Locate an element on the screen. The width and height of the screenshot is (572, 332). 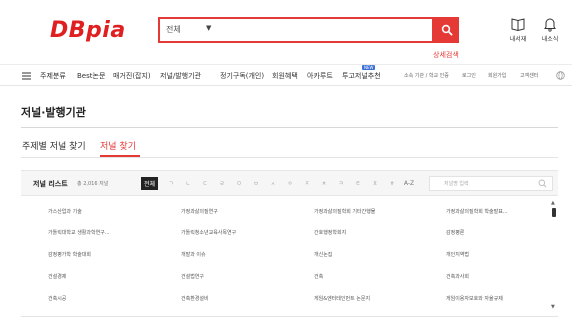
filter-all: 전체 is located at coordinates (150, 183).